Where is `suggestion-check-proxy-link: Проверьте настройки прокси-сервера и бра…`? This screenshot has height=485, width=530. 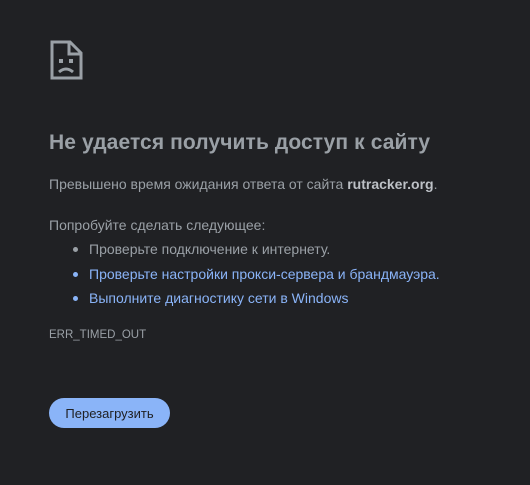 suggestion-check-proxy-link: Проверьте настройки прокси-сервера и бра… is located at coordinates (244, 274).